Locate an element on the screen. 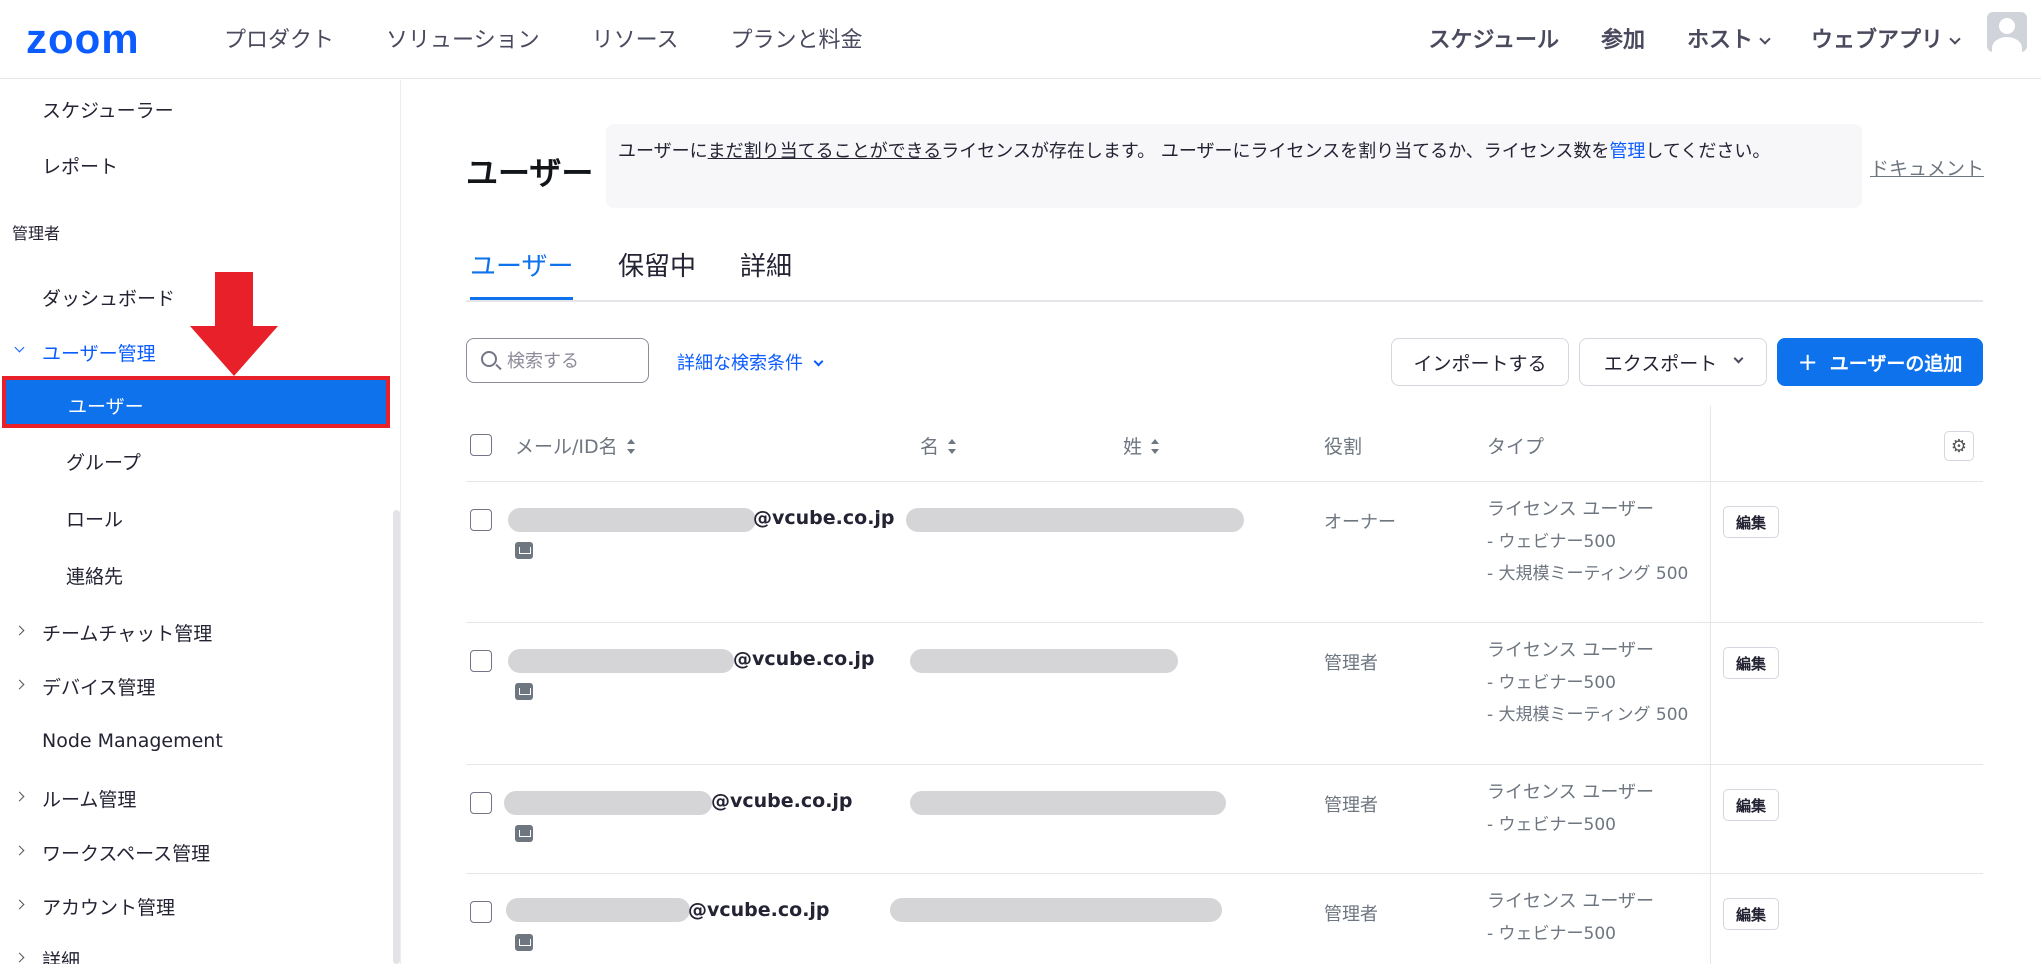  page-title: ユーザー is located at coordinates (530, 173).